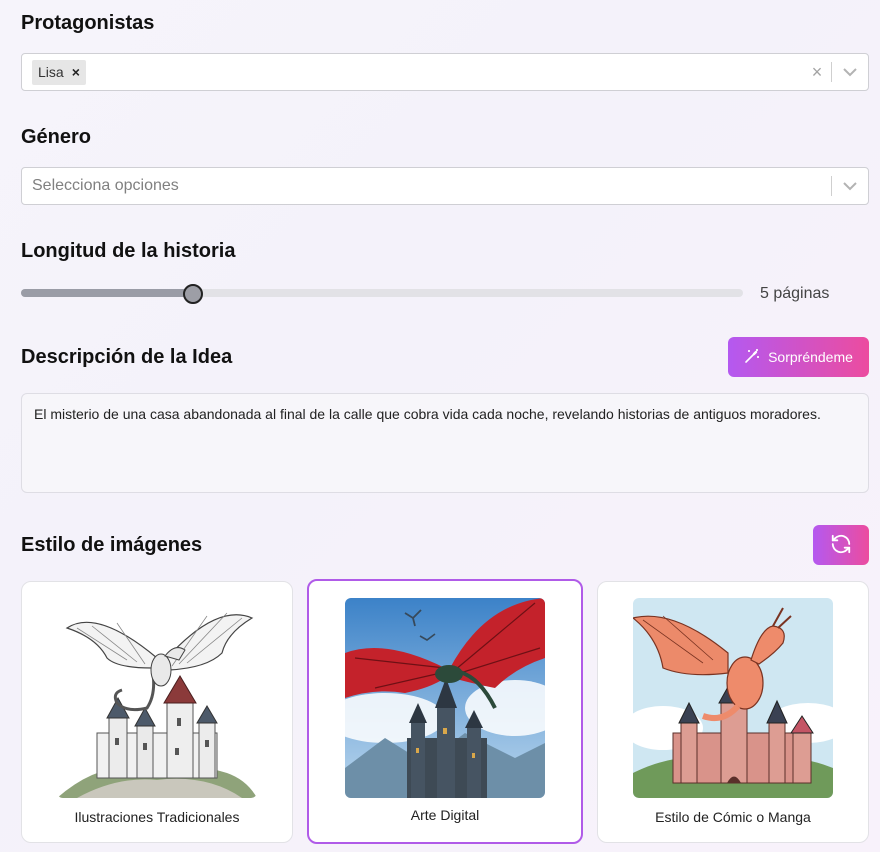  What do you see at coordinates (445, 815) in the screenshot?
I see `style-card-label: Arte Digital` at bounding box center [445, 815].